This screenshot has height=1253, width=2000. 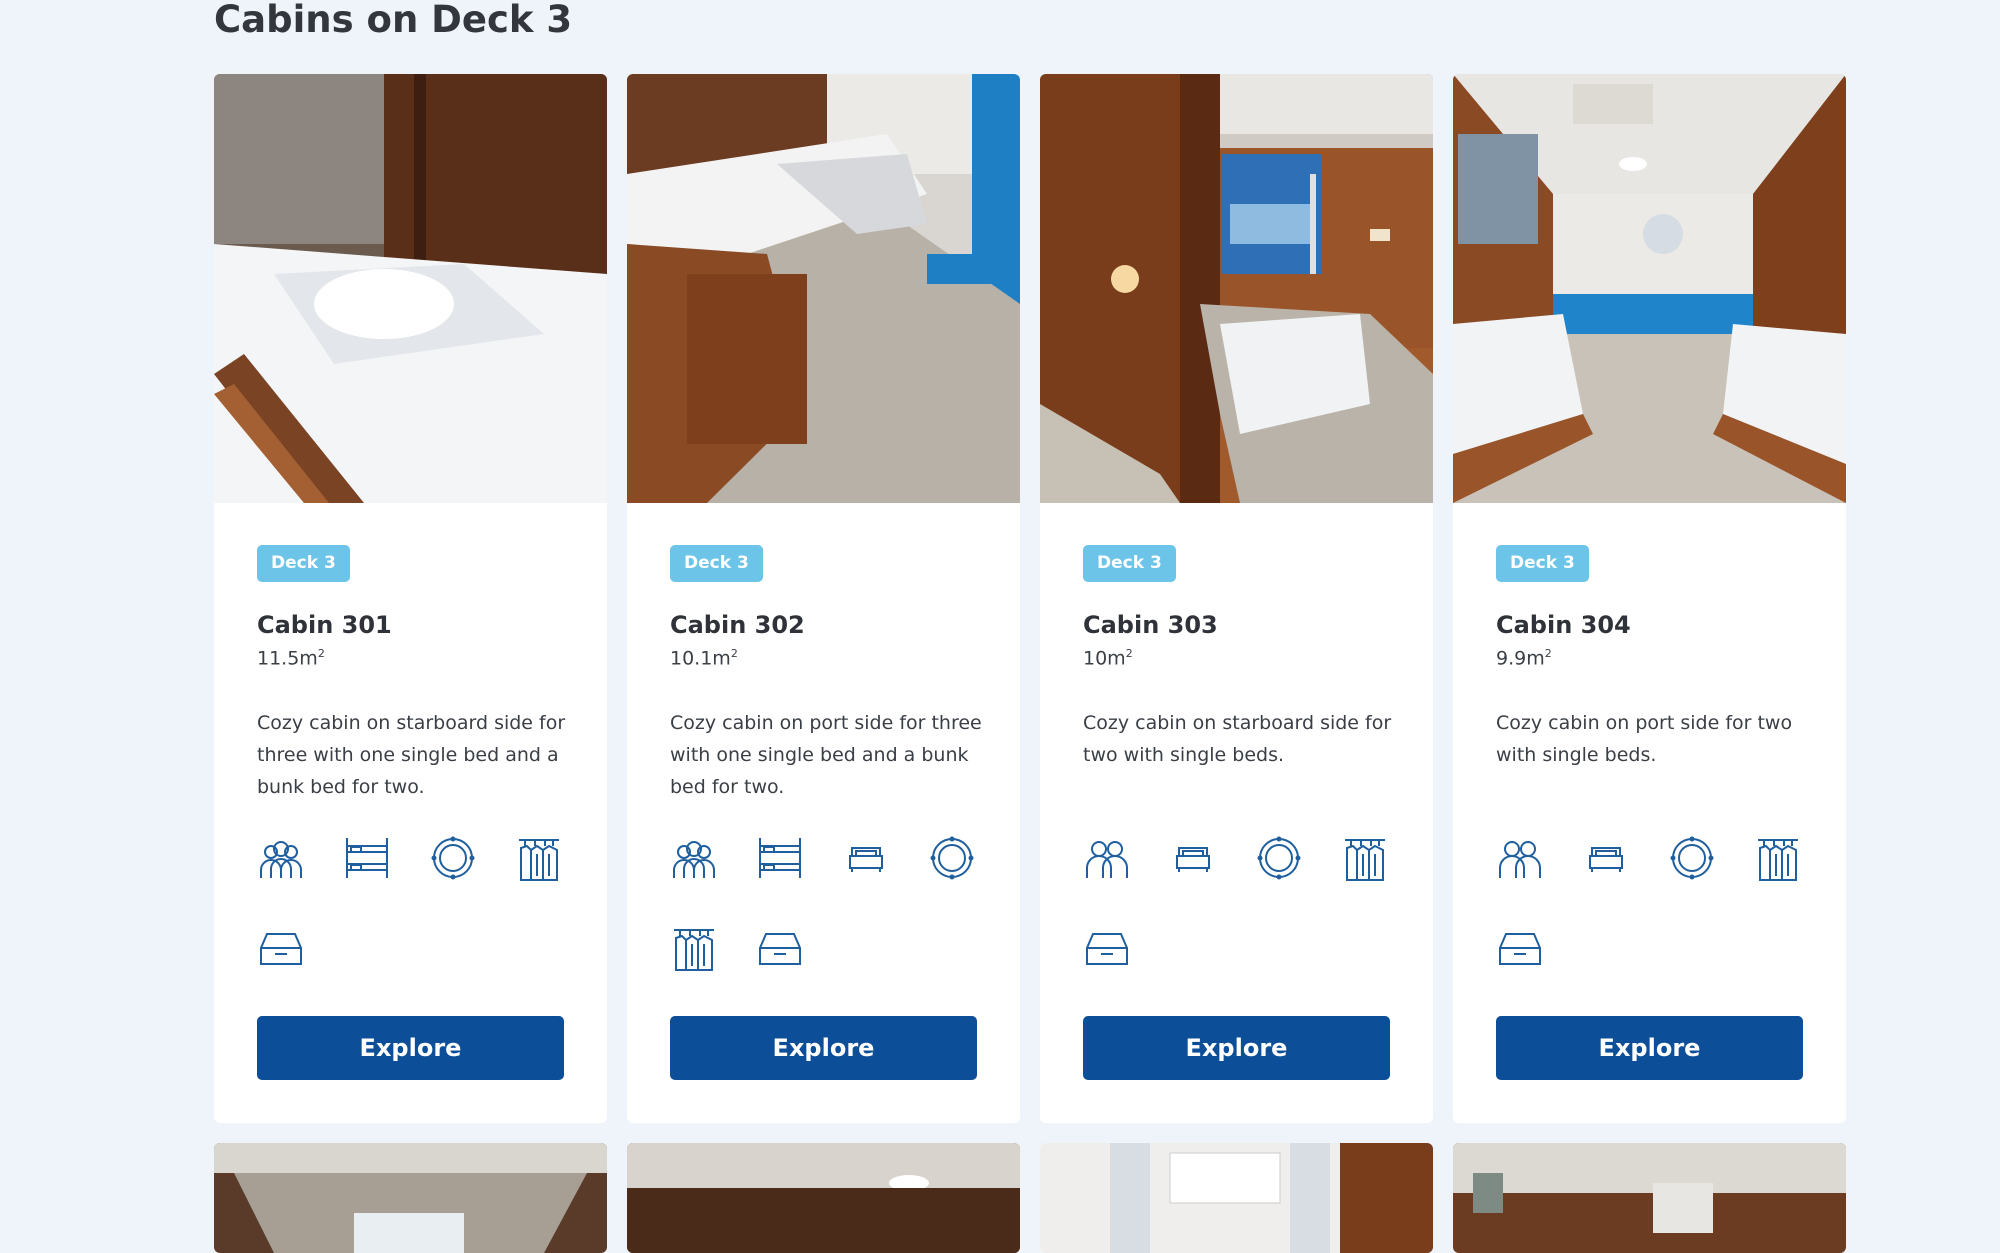 What do you see at coordinates (1524, 658) in the screenshot?
I see `cabin-size: 9.9m2` at bounding box center [1524, 658].